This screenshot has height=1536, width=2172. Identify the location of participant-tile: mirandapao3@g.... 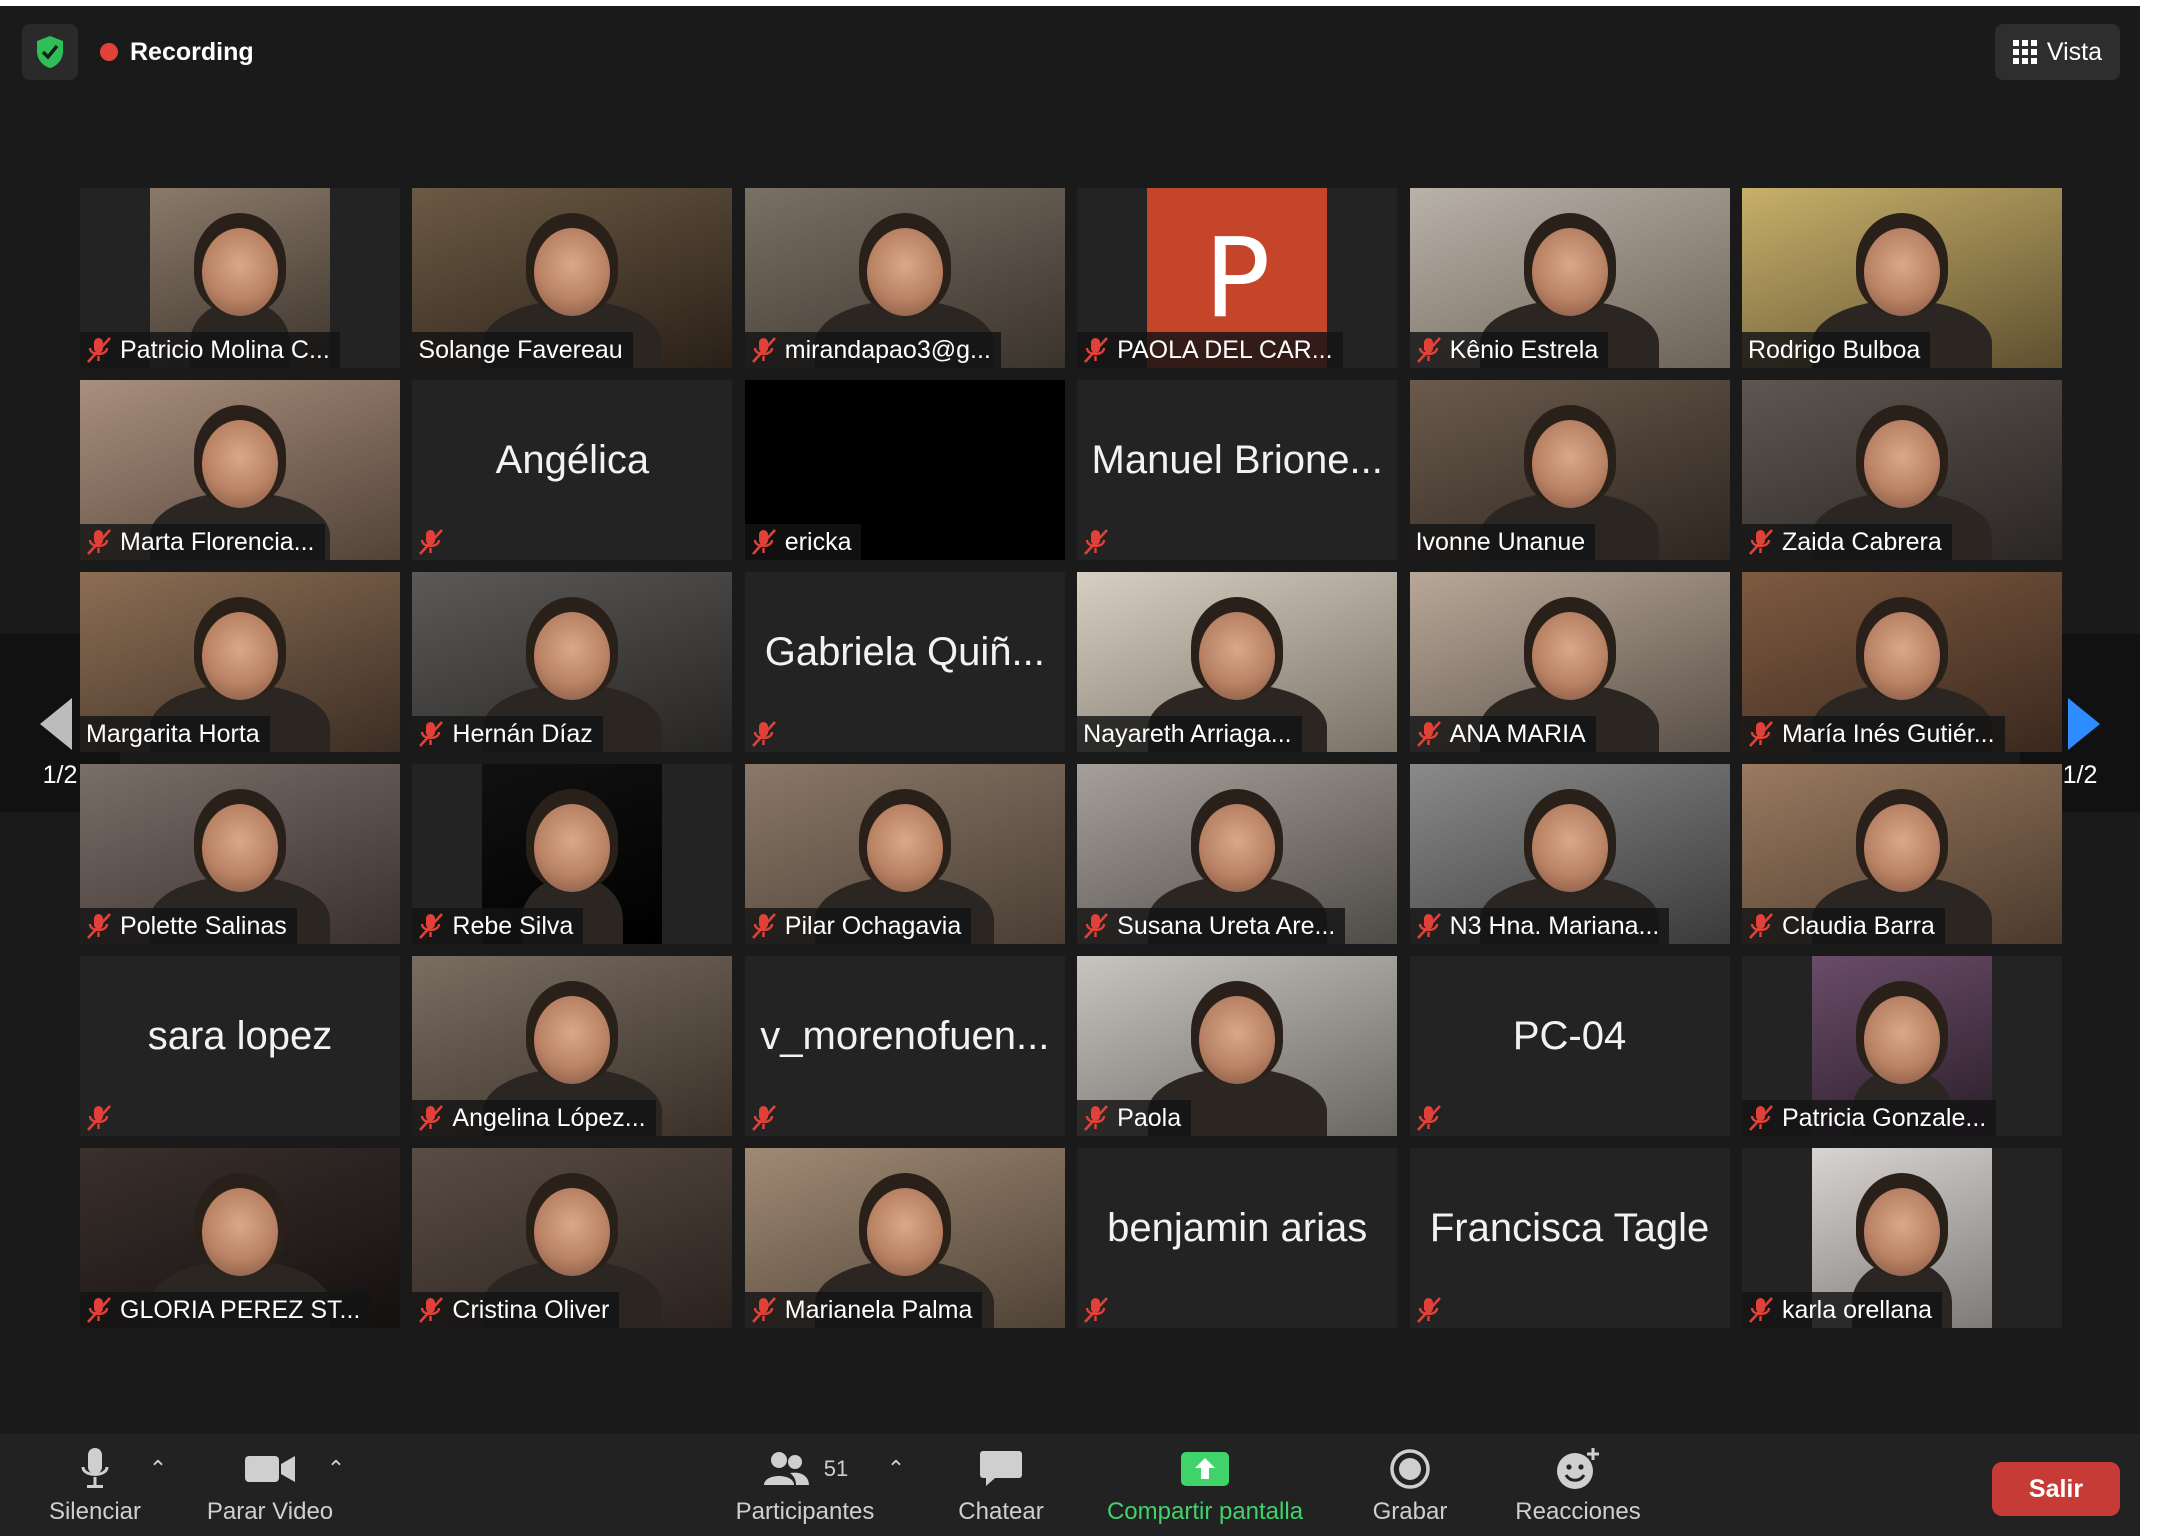
(904, 278).